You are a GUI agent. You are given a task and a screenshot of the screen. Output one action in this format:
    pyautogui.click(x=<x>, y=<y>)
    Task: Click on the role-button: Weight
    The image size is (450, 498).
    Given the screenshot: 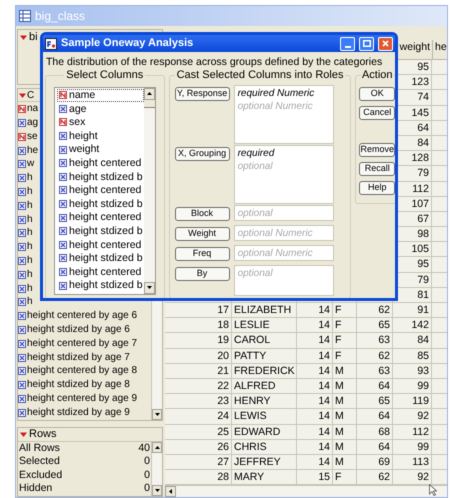 What is the action you would take?
    pyautogui.click(x=202, y=233)
    